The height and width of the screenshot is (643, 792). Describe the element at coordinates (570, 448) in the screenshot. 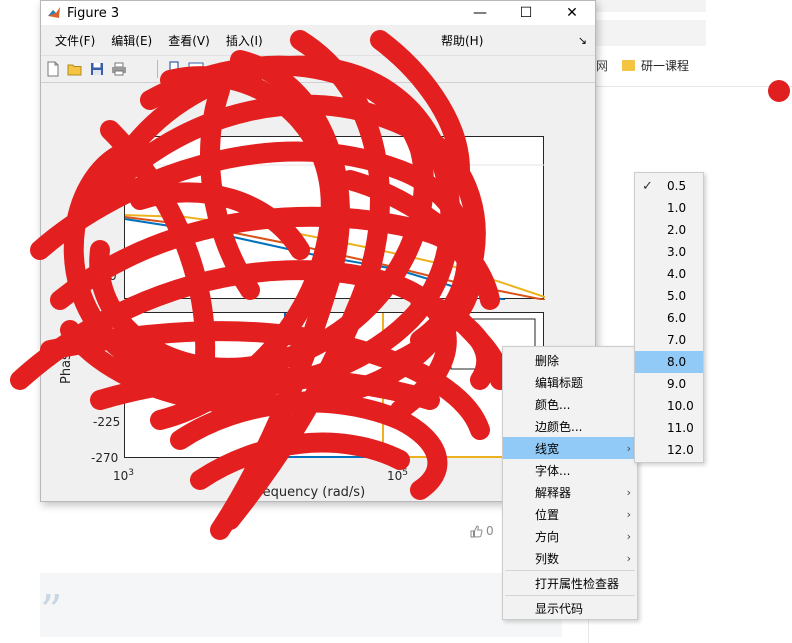

I see `menu-item-linewidth: 线宽 ›` at that location.